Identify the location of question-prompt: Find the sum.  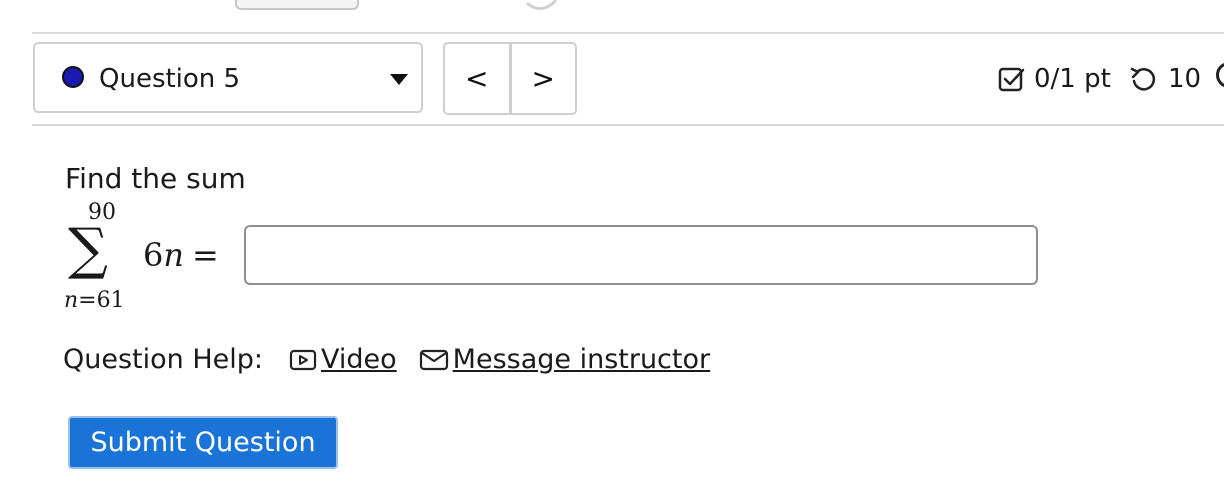
(155, 178).